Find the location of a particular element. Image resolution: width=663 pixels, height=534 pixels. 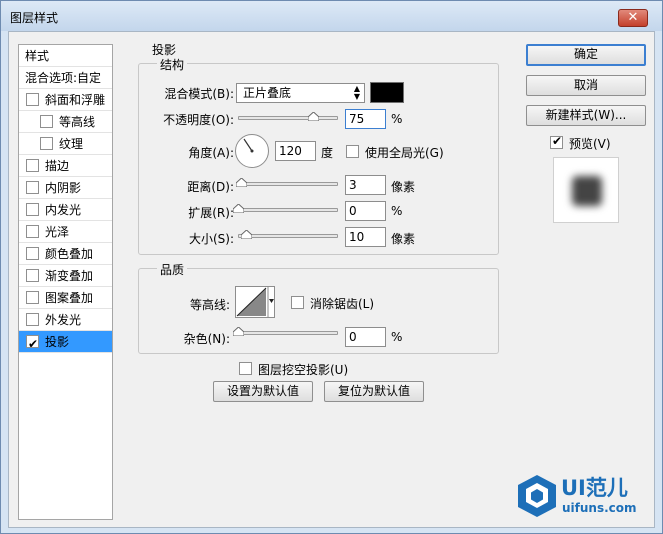

knockout-label: 图层挖空投影(U) is located at coordinates (303, 370).